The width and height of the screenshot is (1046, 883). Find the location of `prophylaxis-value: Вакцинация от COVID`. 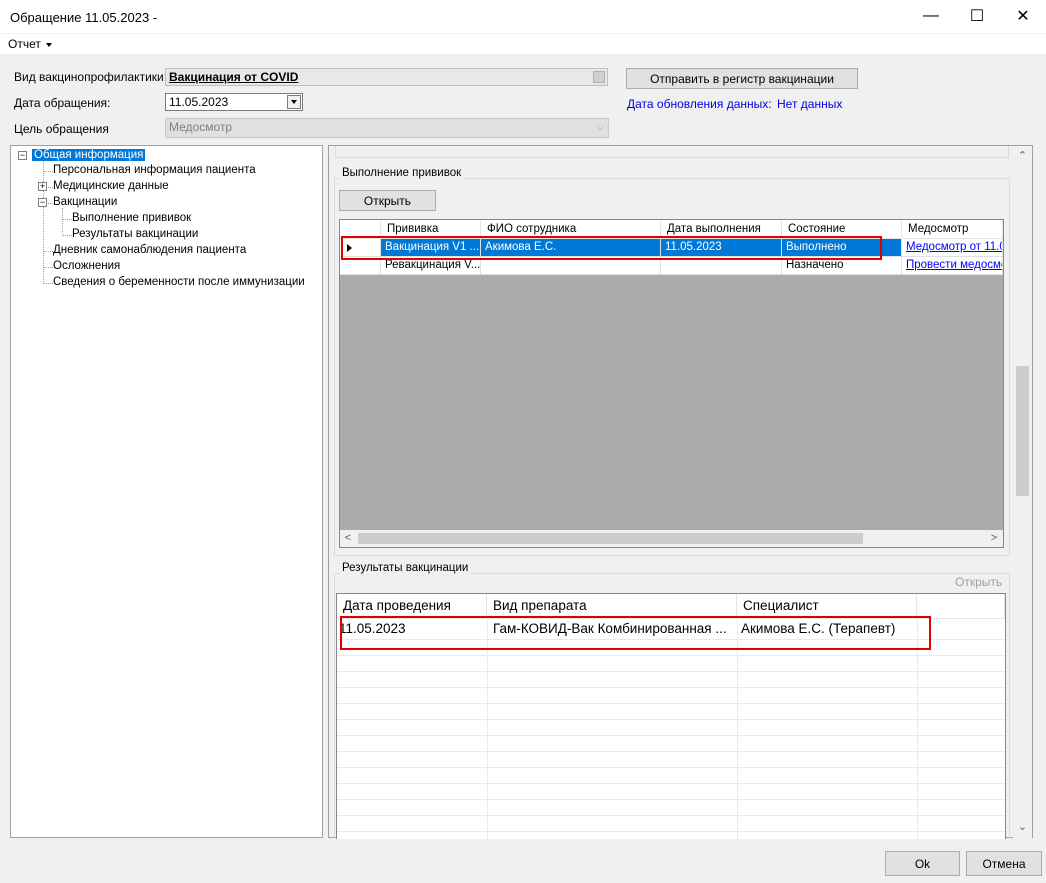

prophylaxis-value: Вакцинация от COVID is located at coordinates (234, 77).